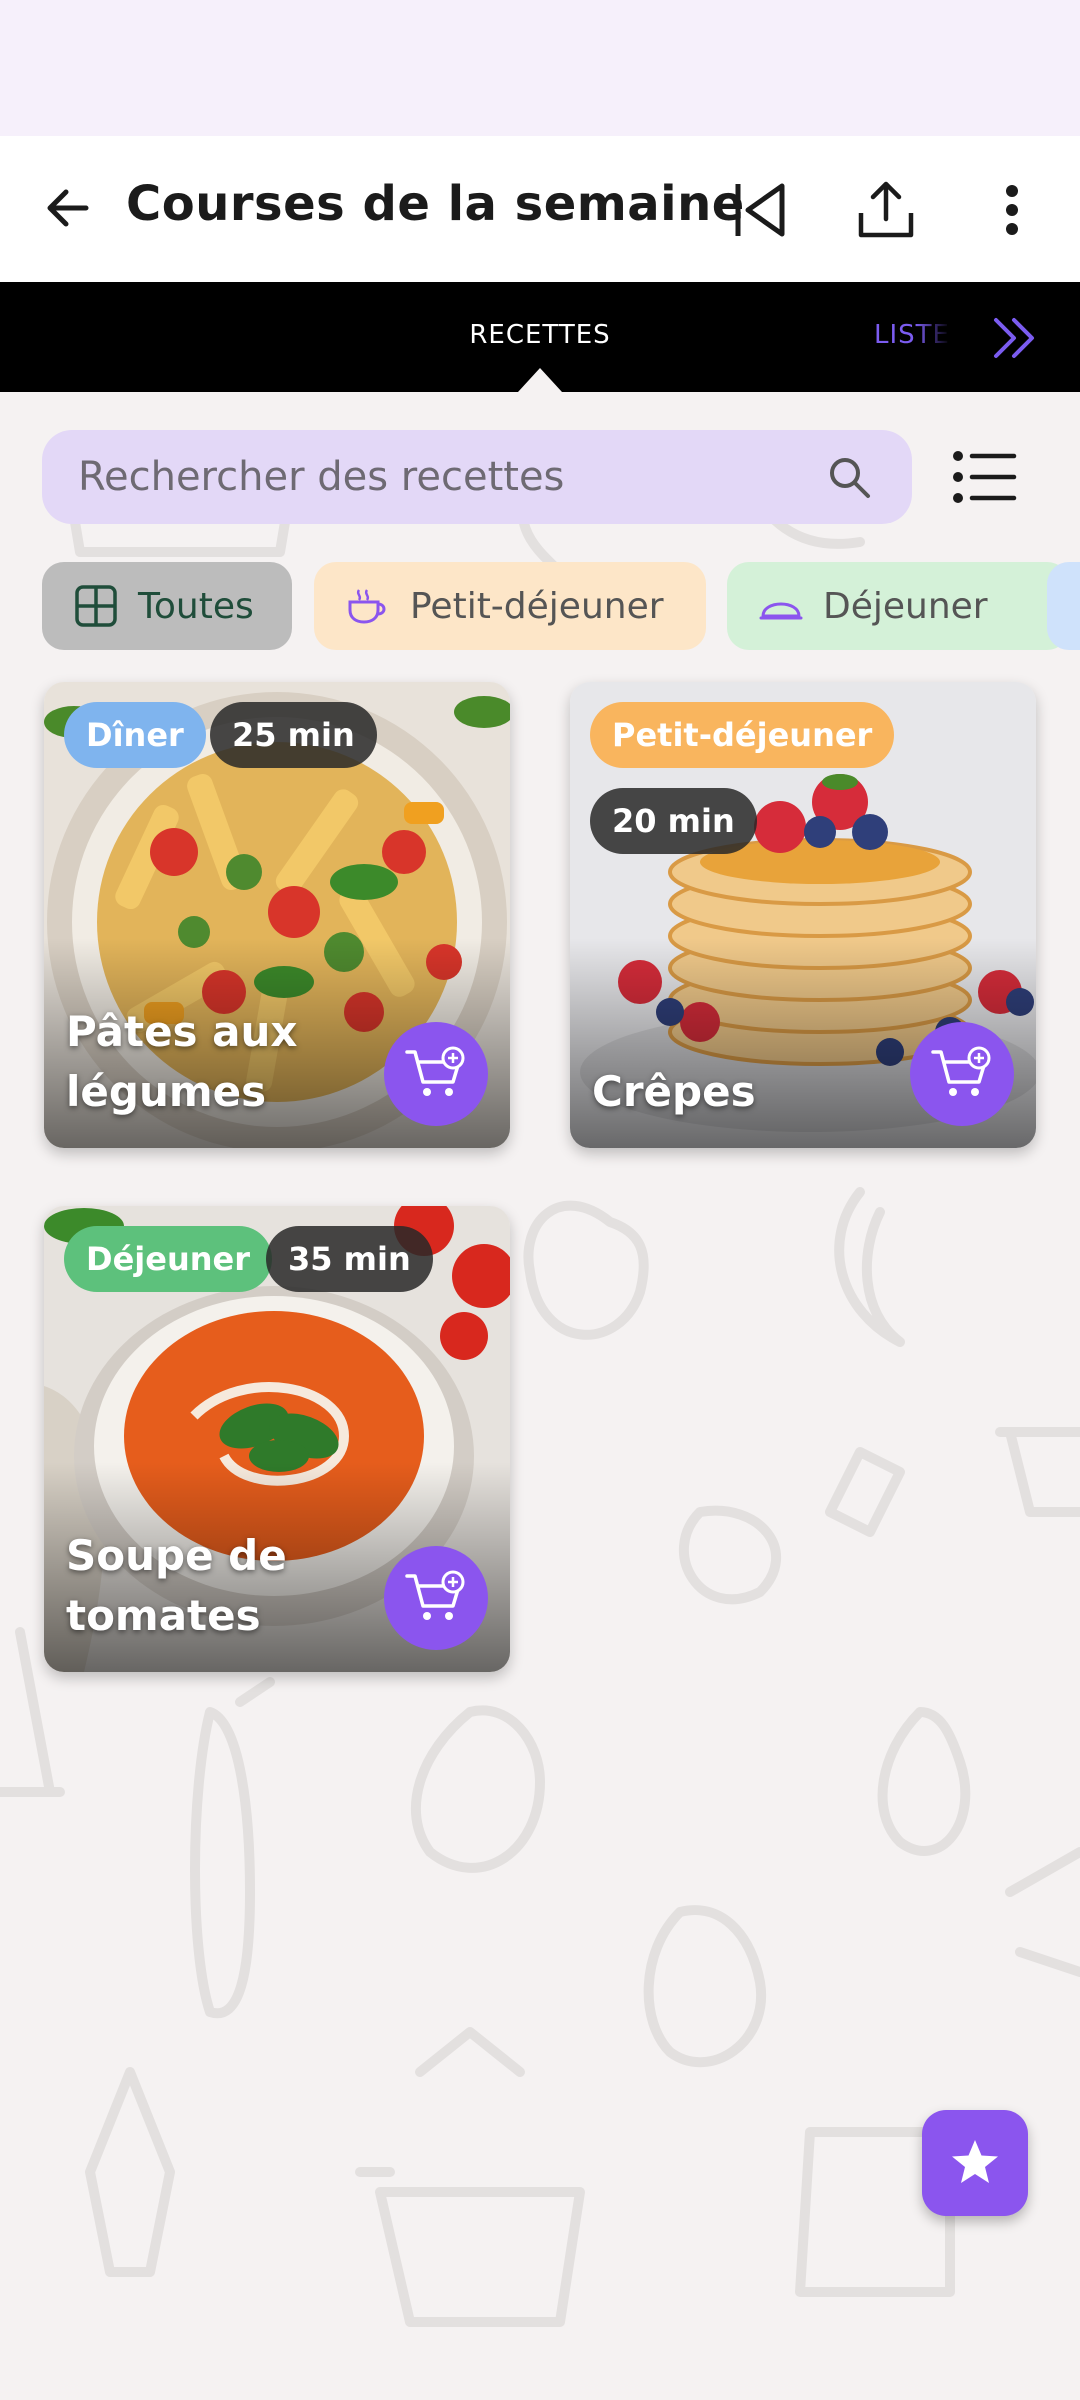  I want to click on recipe-card: Déjeuner 35 min Soupe de tomates, so click(277, 1439).